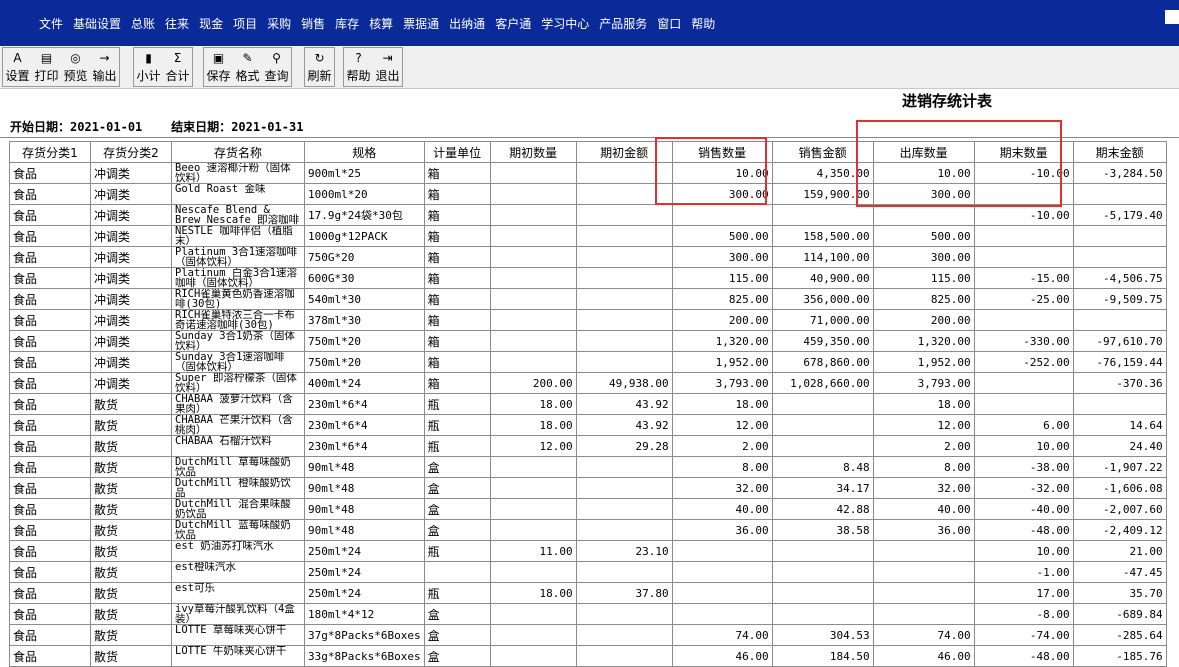 Image resolution: width=1179 pixels, height=667 pixels. I want to click on column-header: 规格, so click(364, 152).